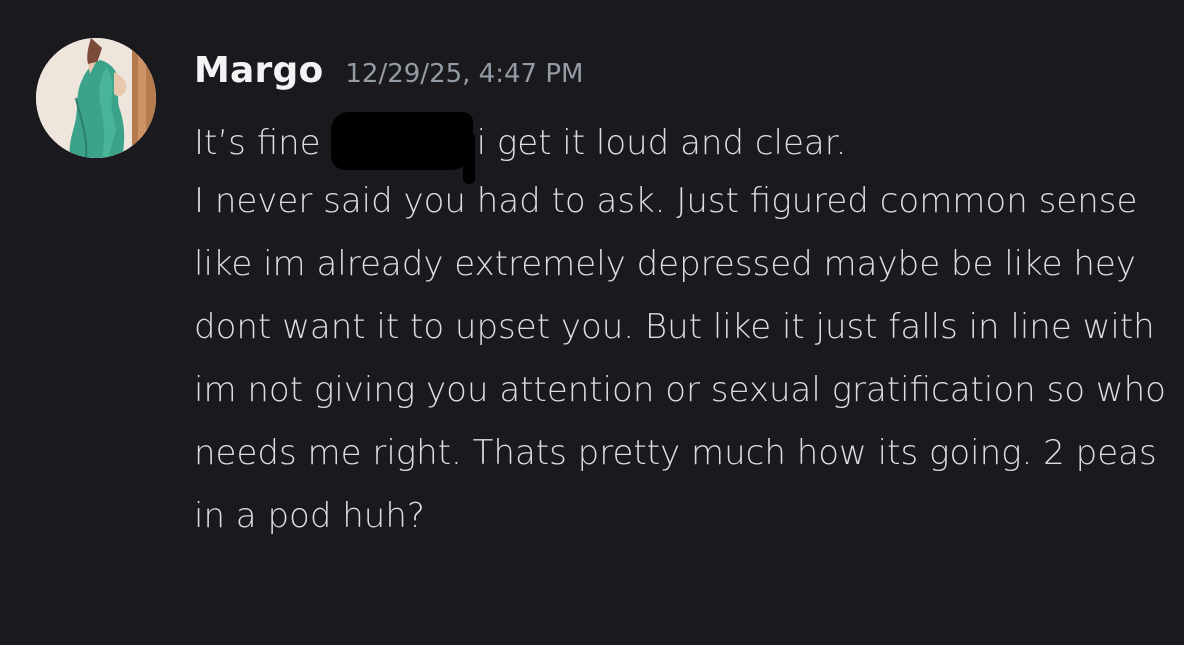 The width and height of the screenshot is (1184, 645). I want to click on avatar, so click(96, 98).